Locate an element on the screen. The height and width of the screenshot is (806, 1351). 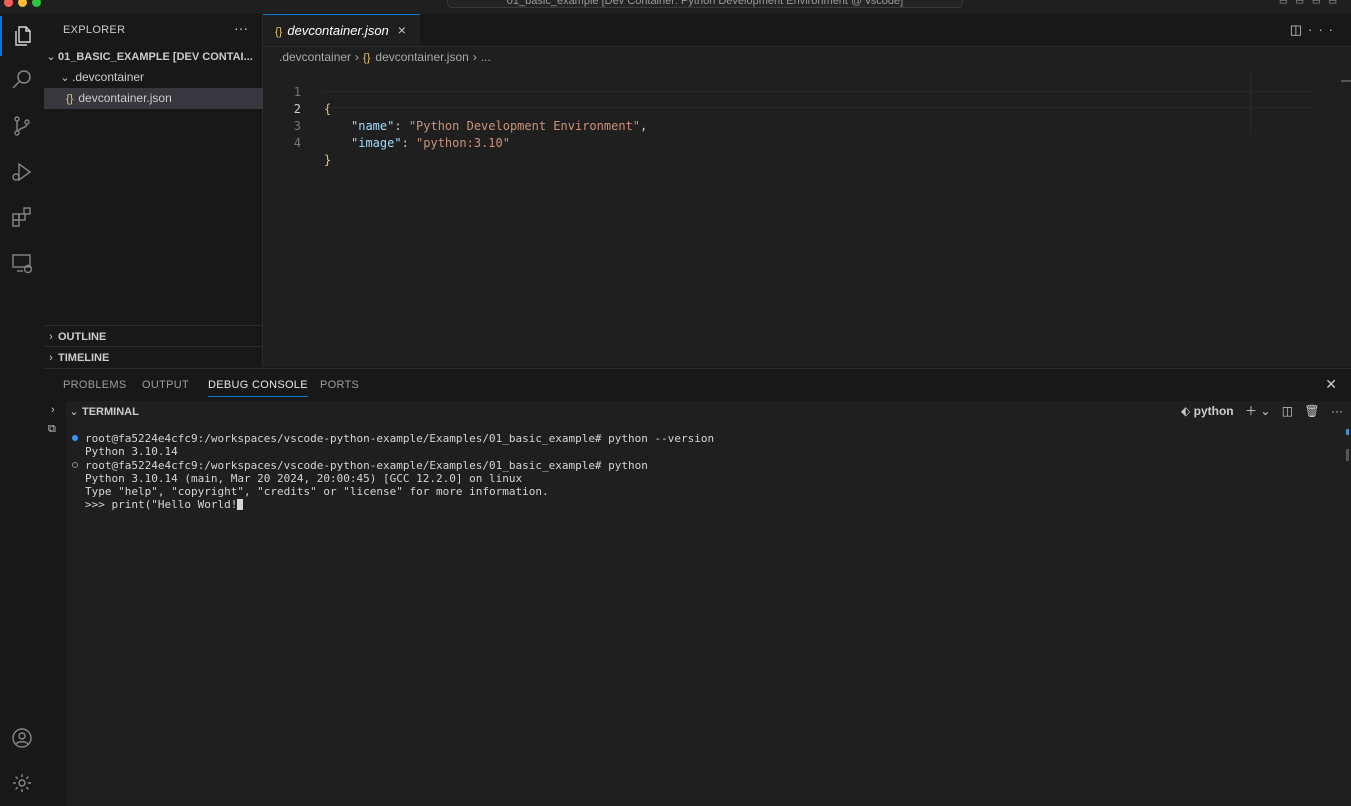
tab-output: OUTPUT is located at coordinates (165, 385).